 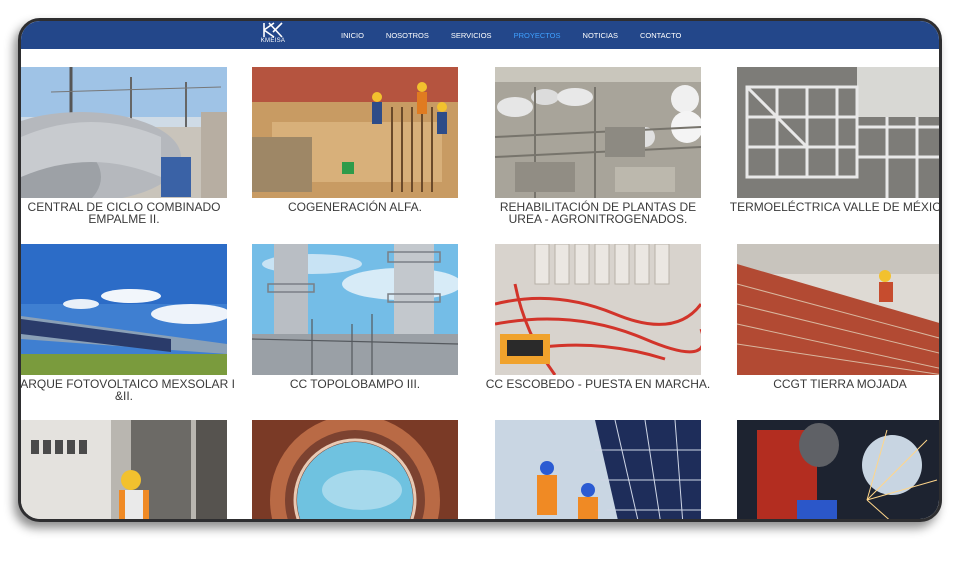 I want to click on project-card: CCGT TIERRA MOJADA, so click(x=838, y=317).